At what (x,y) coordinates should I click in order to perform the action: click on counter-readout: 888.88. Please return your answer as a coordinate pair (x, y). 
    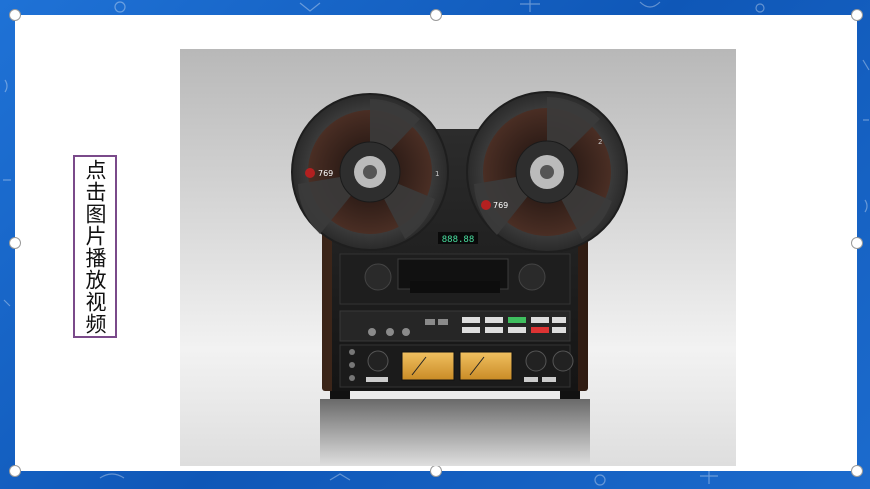
    Looking at the image, I should click on (458, 240).